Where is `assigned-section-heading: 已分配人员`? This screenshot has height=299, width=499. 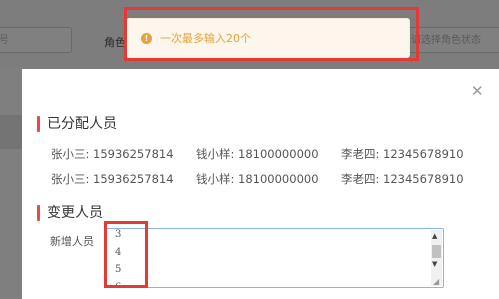 assigned-section-heading: 已分配人员 is located at coordinates (77, 124).